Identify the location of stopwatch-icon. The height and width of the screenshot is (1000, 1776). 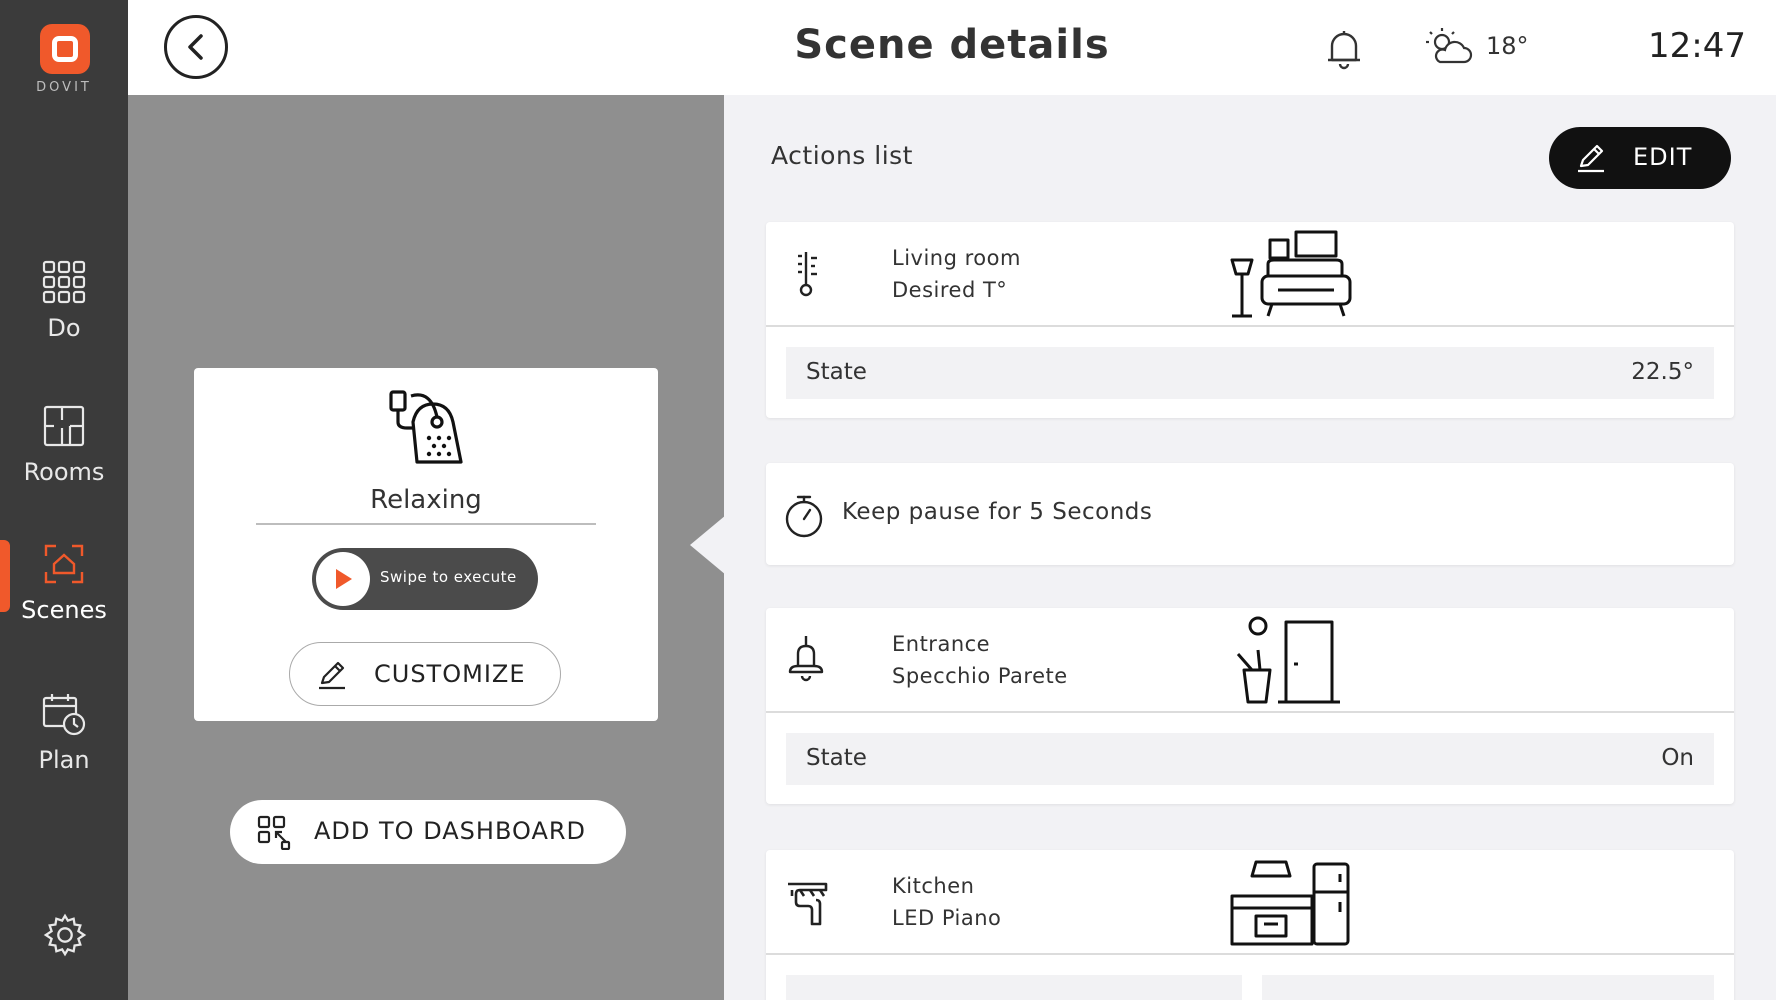
(804, 516).